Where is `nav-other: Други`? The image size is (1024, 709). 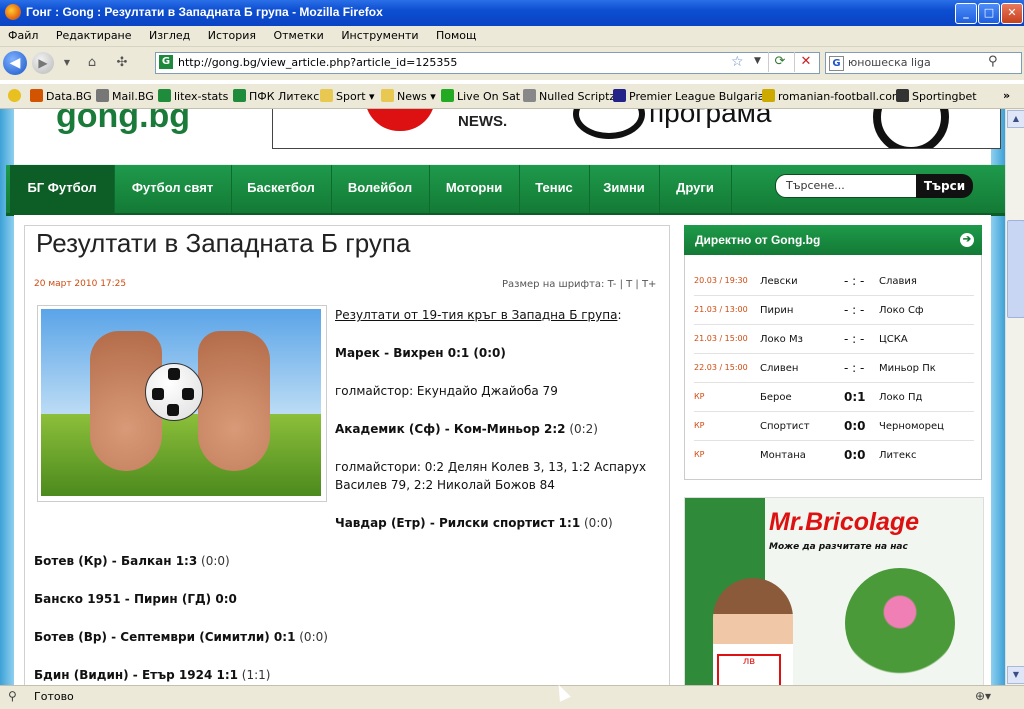 nav-other: Други is located at coordinates (695, 189).